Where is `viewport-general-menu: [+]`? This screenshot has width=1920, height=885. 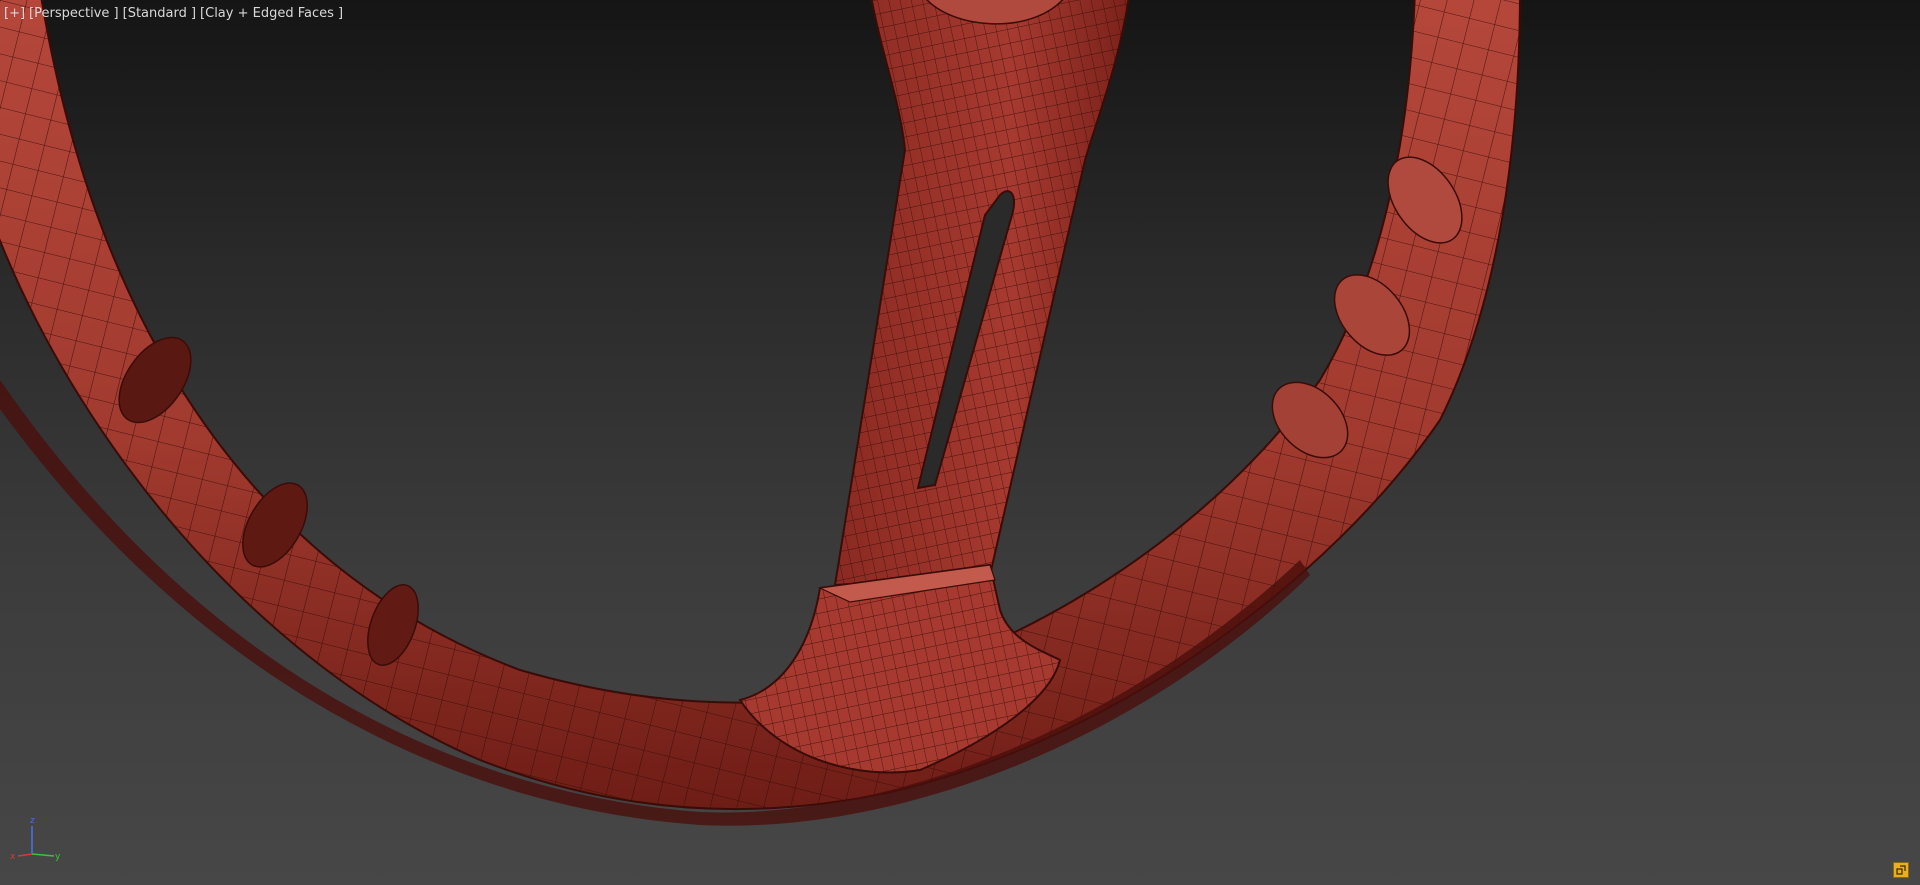
viewport-general-menu: [+] is located at coordinates (14, 13).